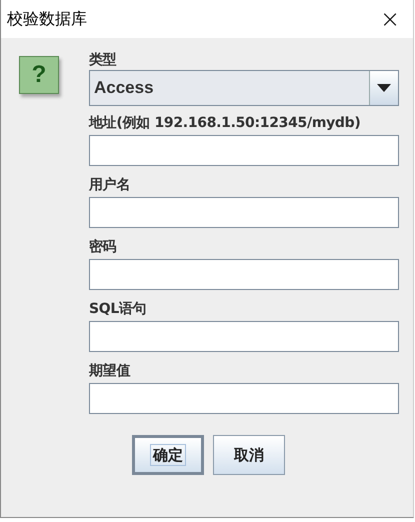  Describe the element at coordinates (103, 60) in the screenshot. I see `field-label: 类型` at that location.